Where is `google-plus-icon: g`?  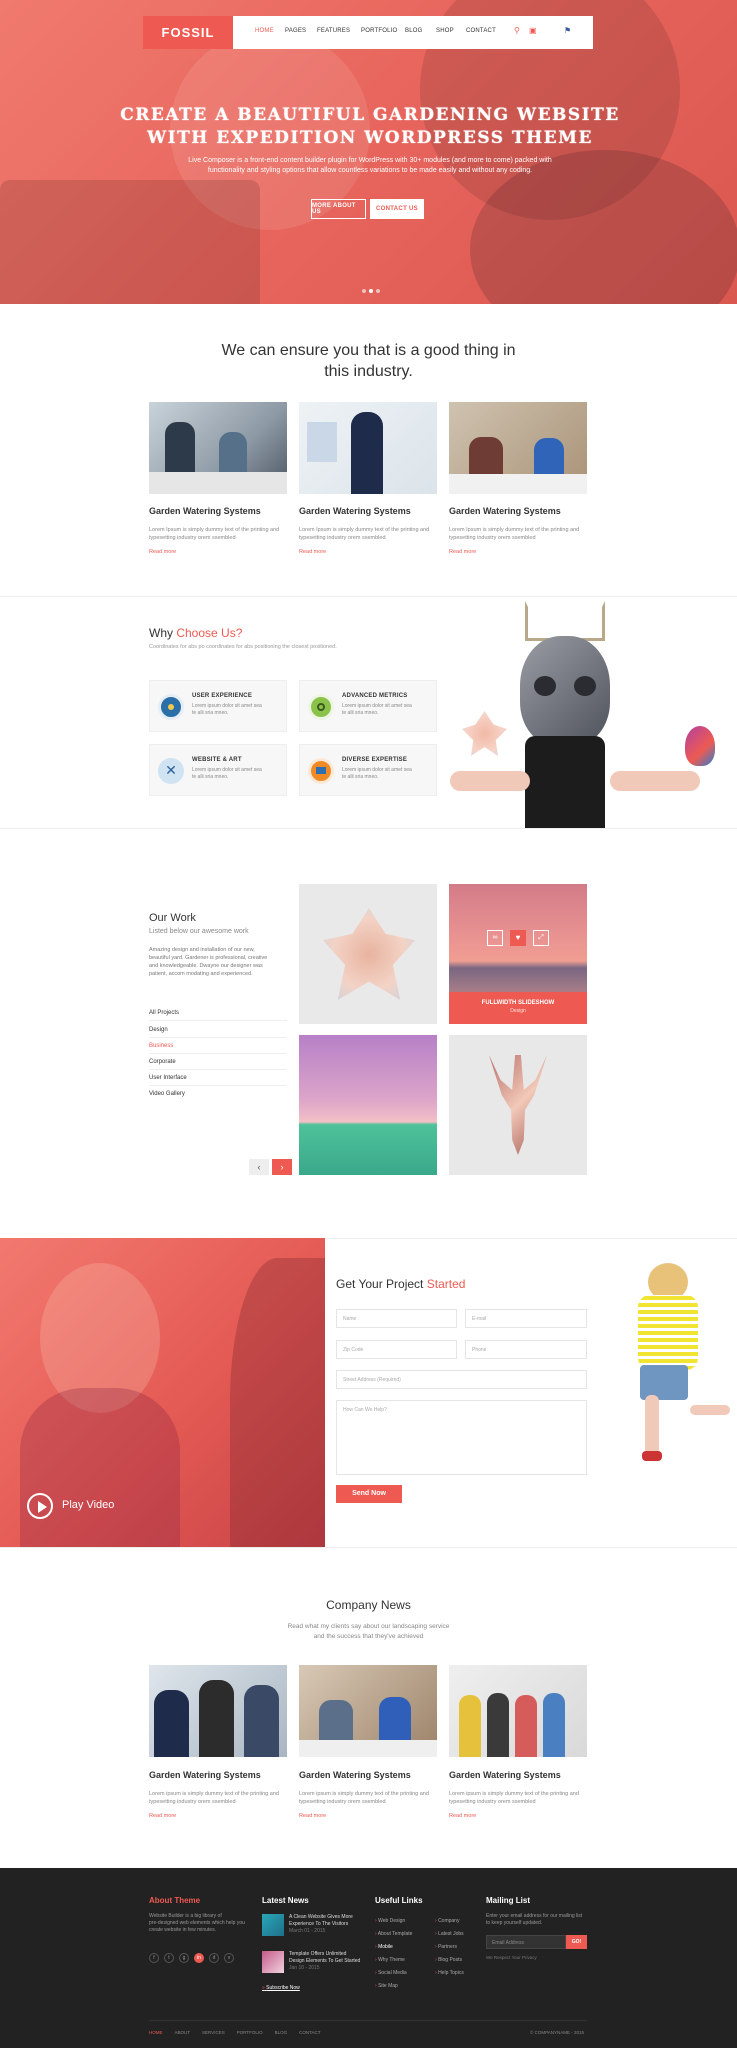 google-plus-icon: g is located at coordinates (184, 1958).